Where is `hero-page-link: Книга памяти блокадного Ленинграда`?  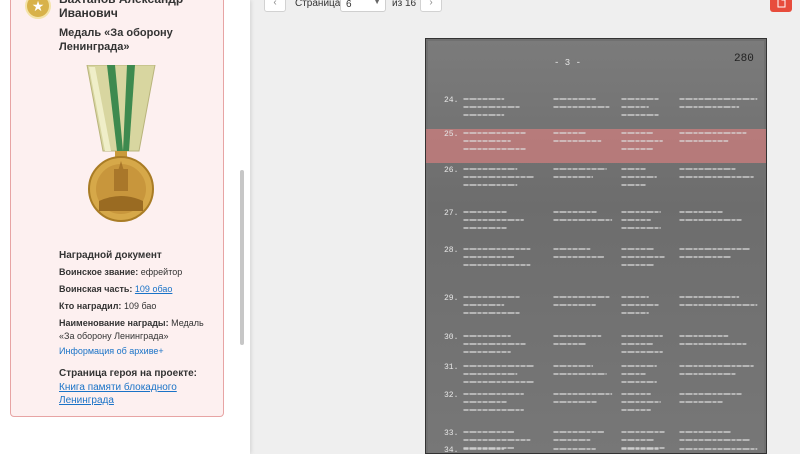 hero-page-link: Книга памяти блокадного Ленинграда is located at coordinates (134, 394).